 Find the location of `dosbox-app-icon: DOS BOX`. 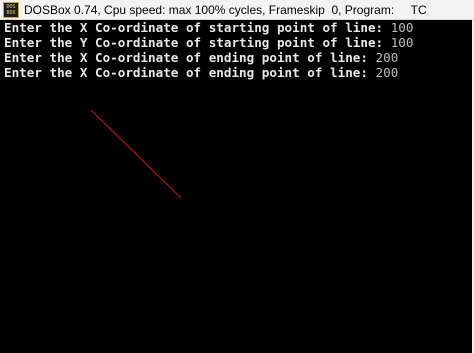

dosbox-app-icon: DOS BOX is located at coordinates (11, 10).